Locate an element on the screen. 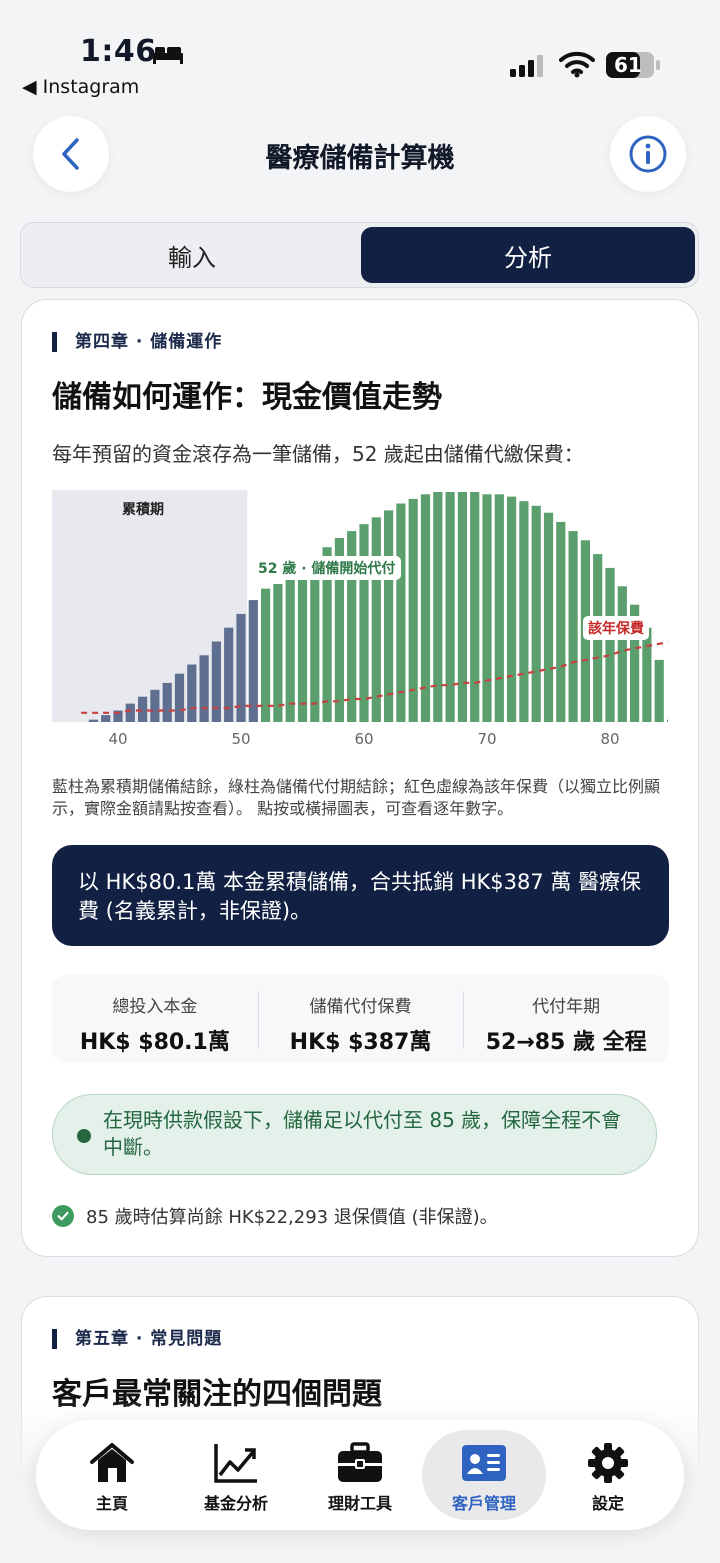  battery-indicator: 61 is located at coordinates (633, 65).